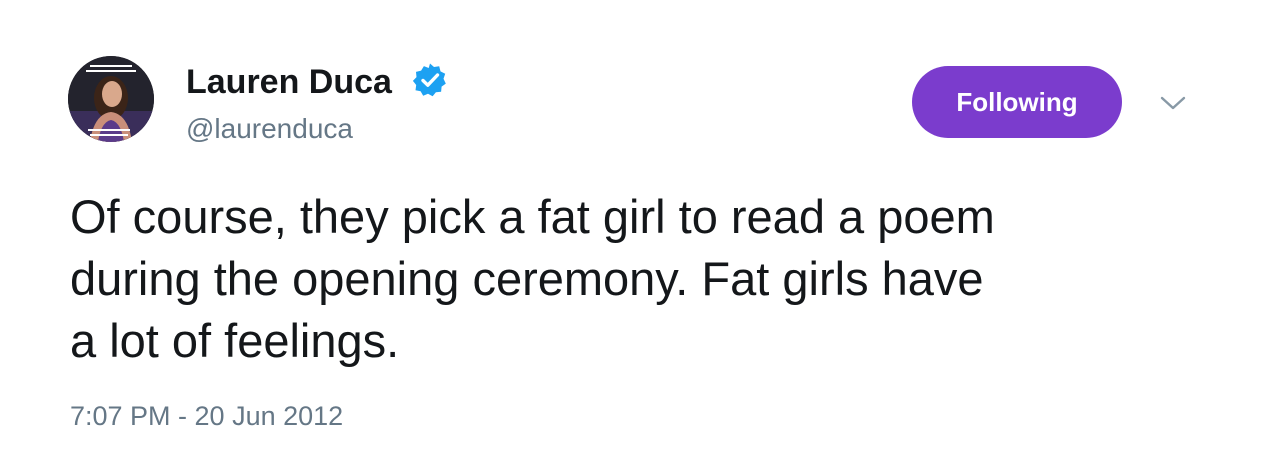  I want to click on avatar-image, so click(111, 99).